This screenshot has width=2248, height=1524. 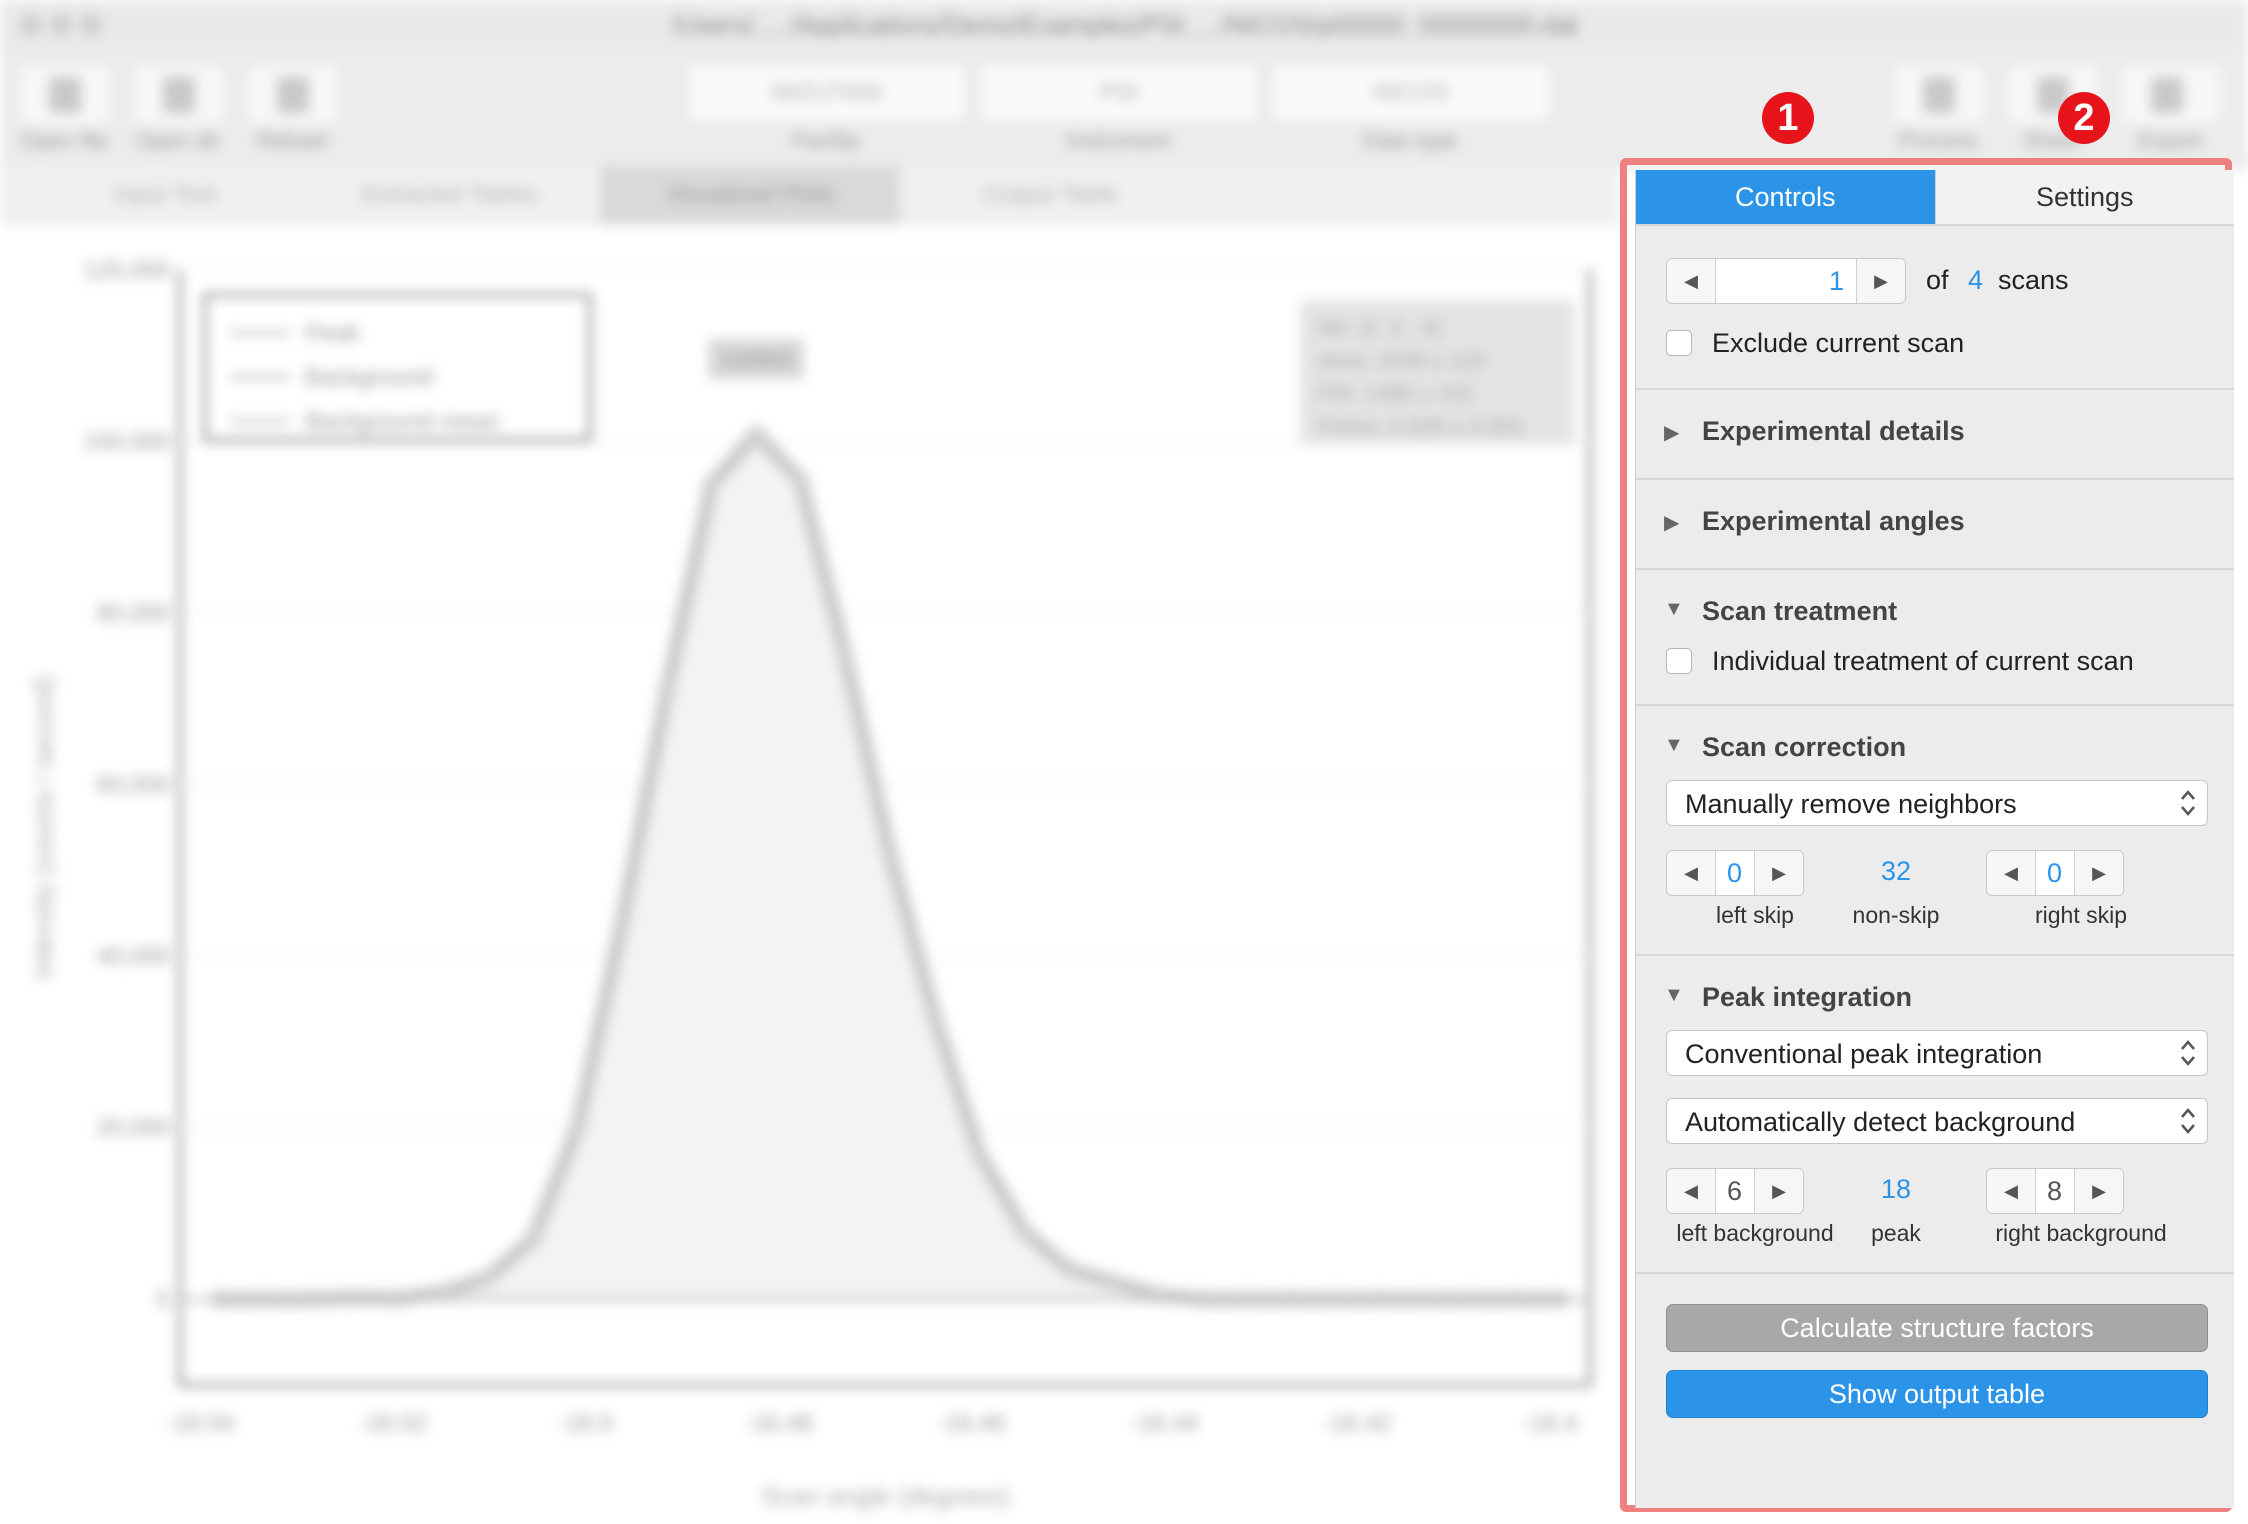 What do you see at coordinates (1788, 118) in the screenshot?
I see `callout-one: 1` at bounding box center [1788, 118].